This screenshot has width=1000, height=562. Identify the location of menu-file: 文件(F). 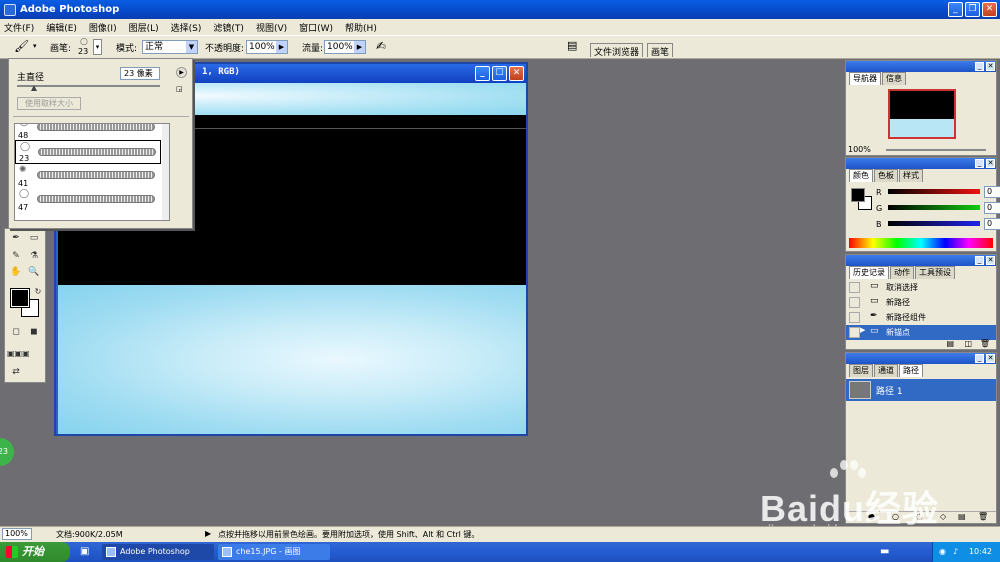
(19, 27).